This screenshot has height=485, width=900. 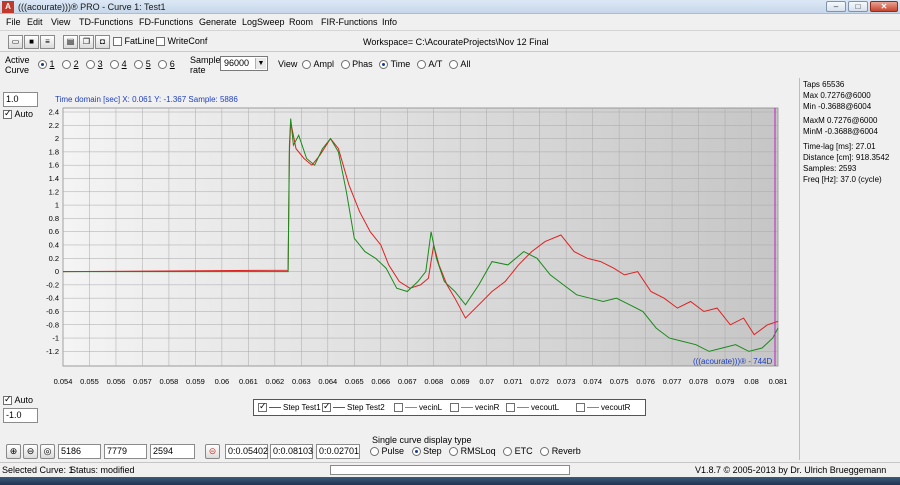 What do you see at coordinates (13, 22) in the screenshot?
I see `menu-file: File` at bounding box center [13, 22].